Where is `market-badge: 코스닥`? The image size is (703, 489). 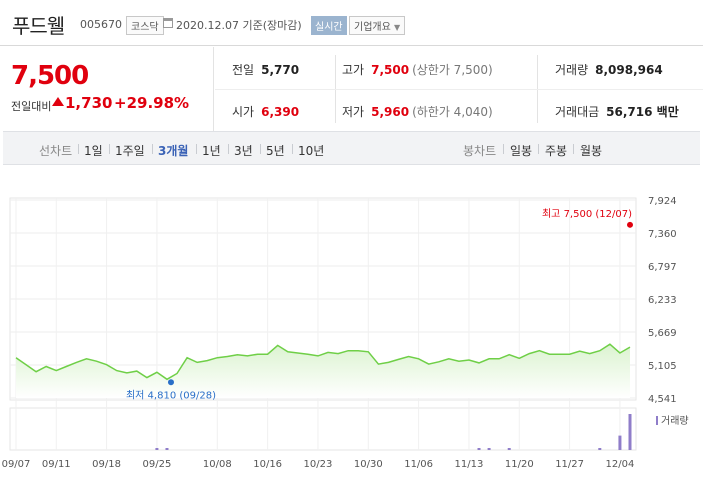
market-badge: 코스닥 is located at coordinates (145, 25).